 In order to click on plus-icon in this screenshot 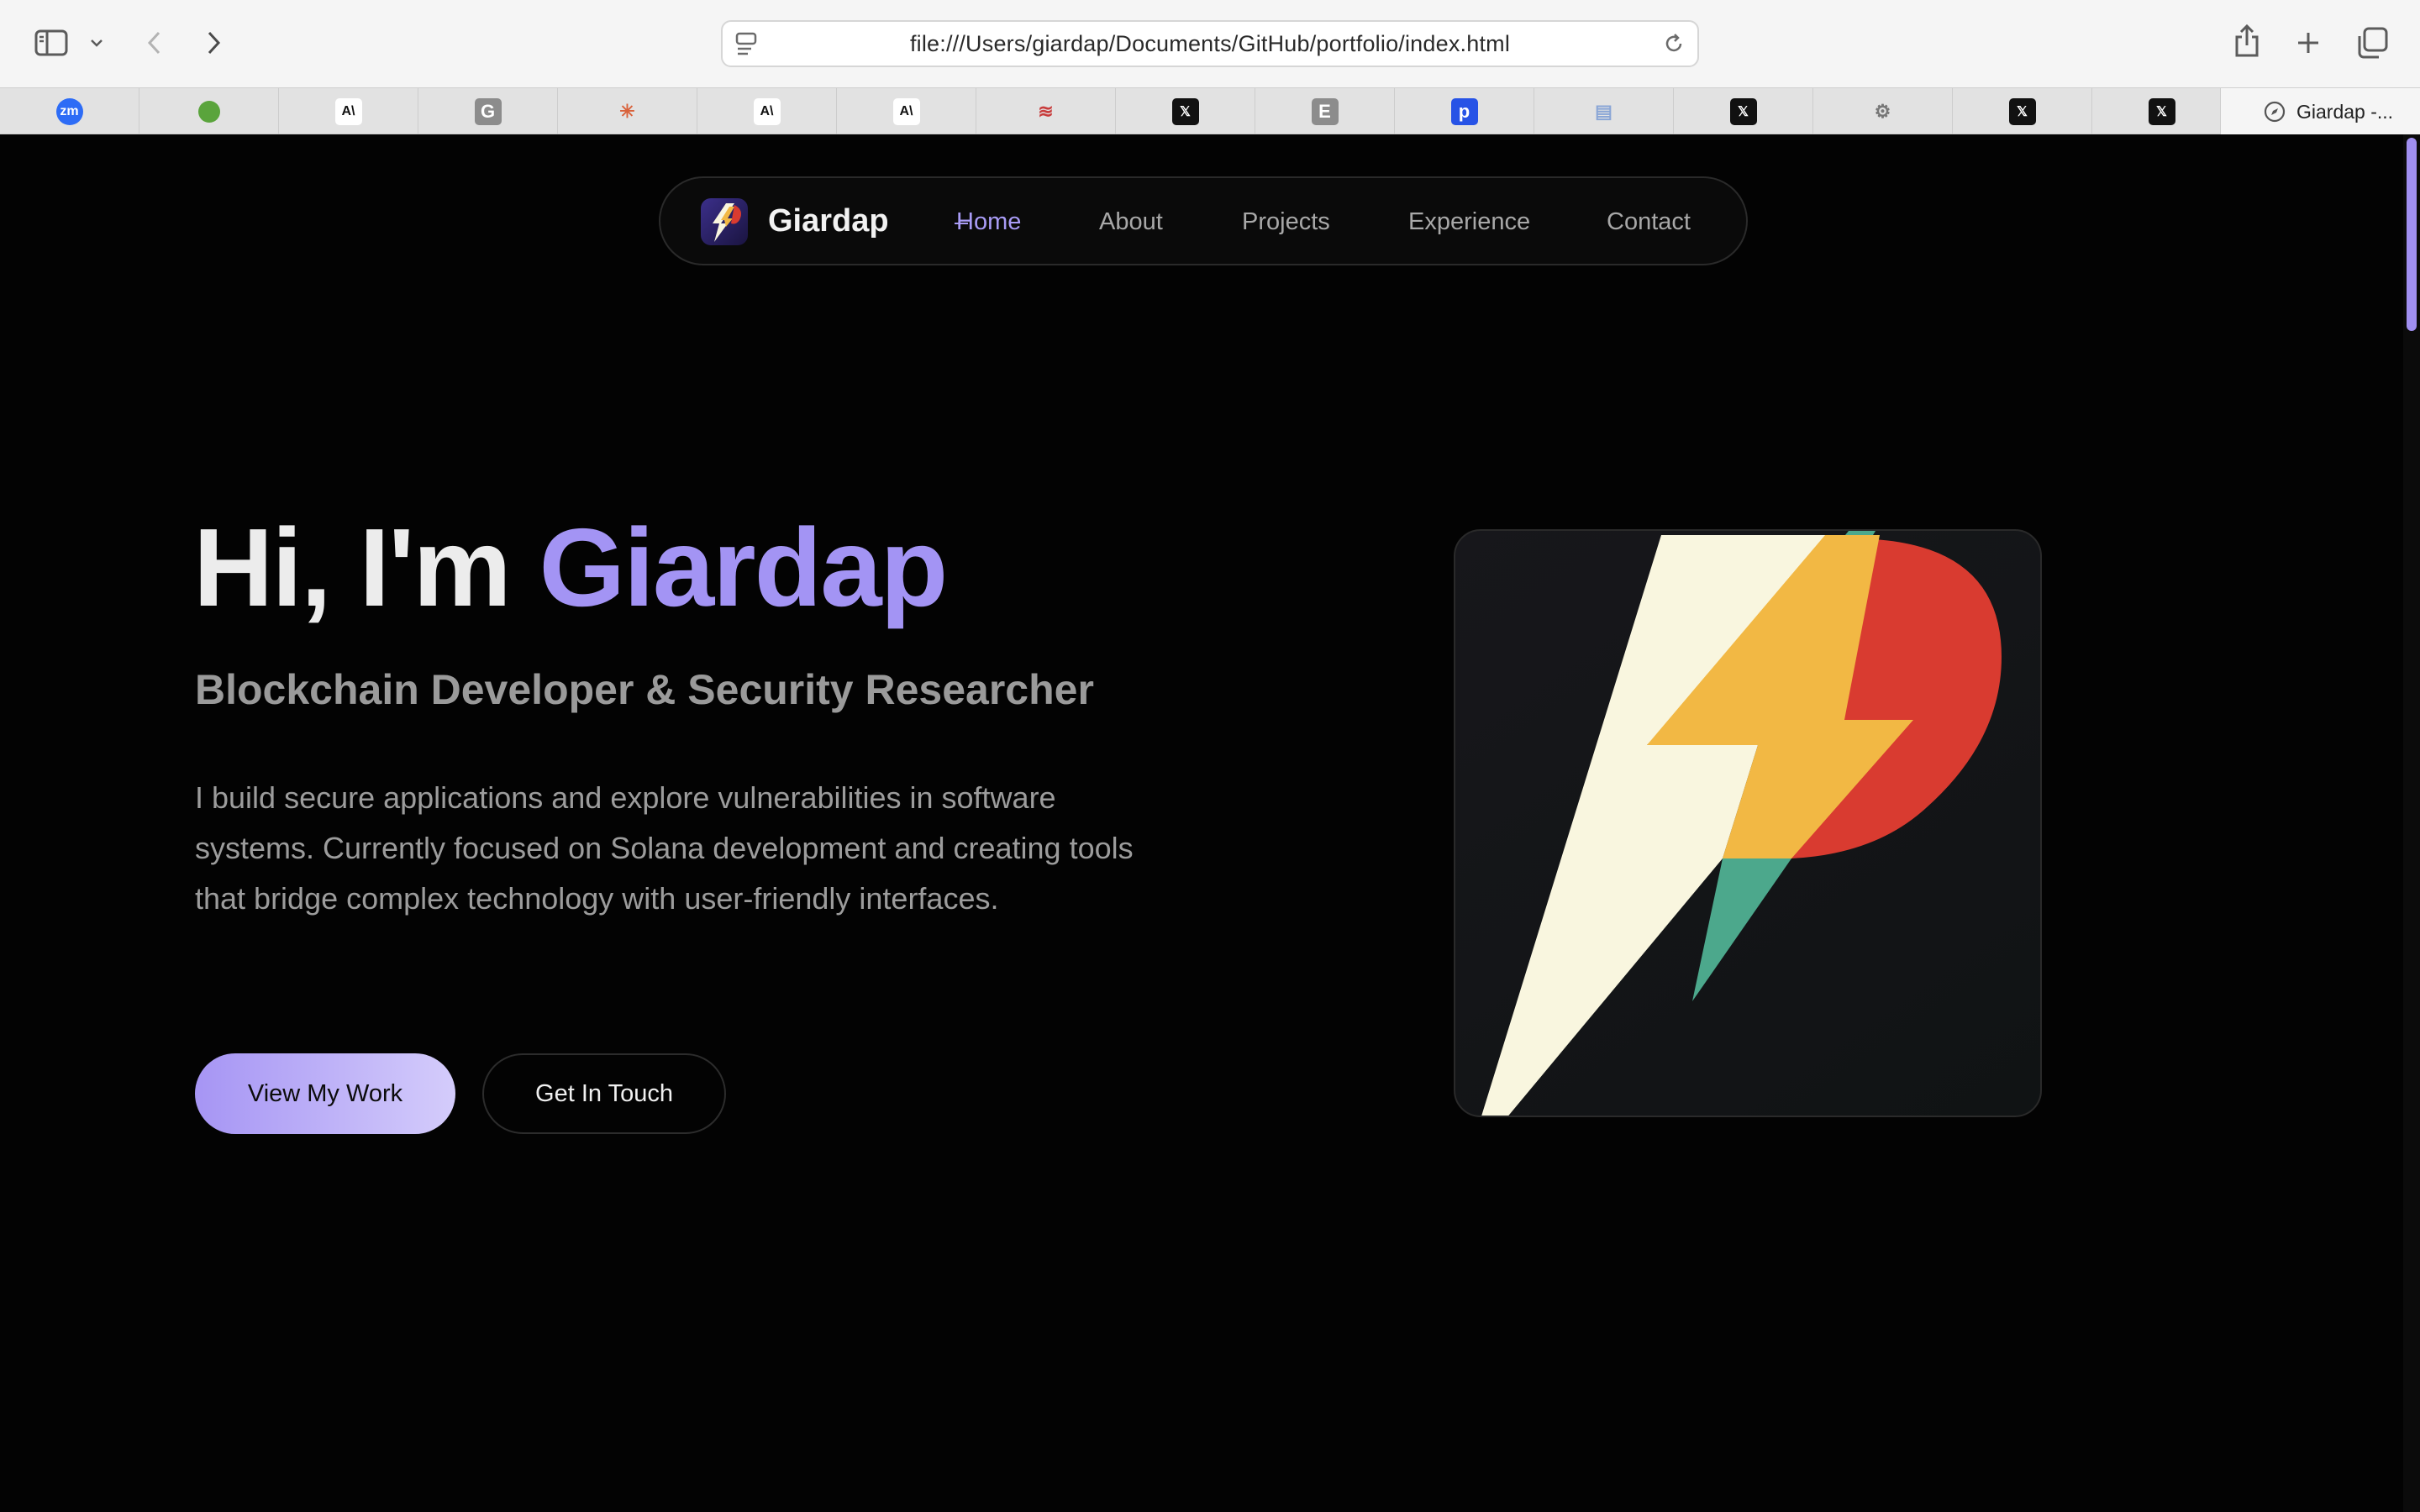, I will do `click(2308, 43)`.